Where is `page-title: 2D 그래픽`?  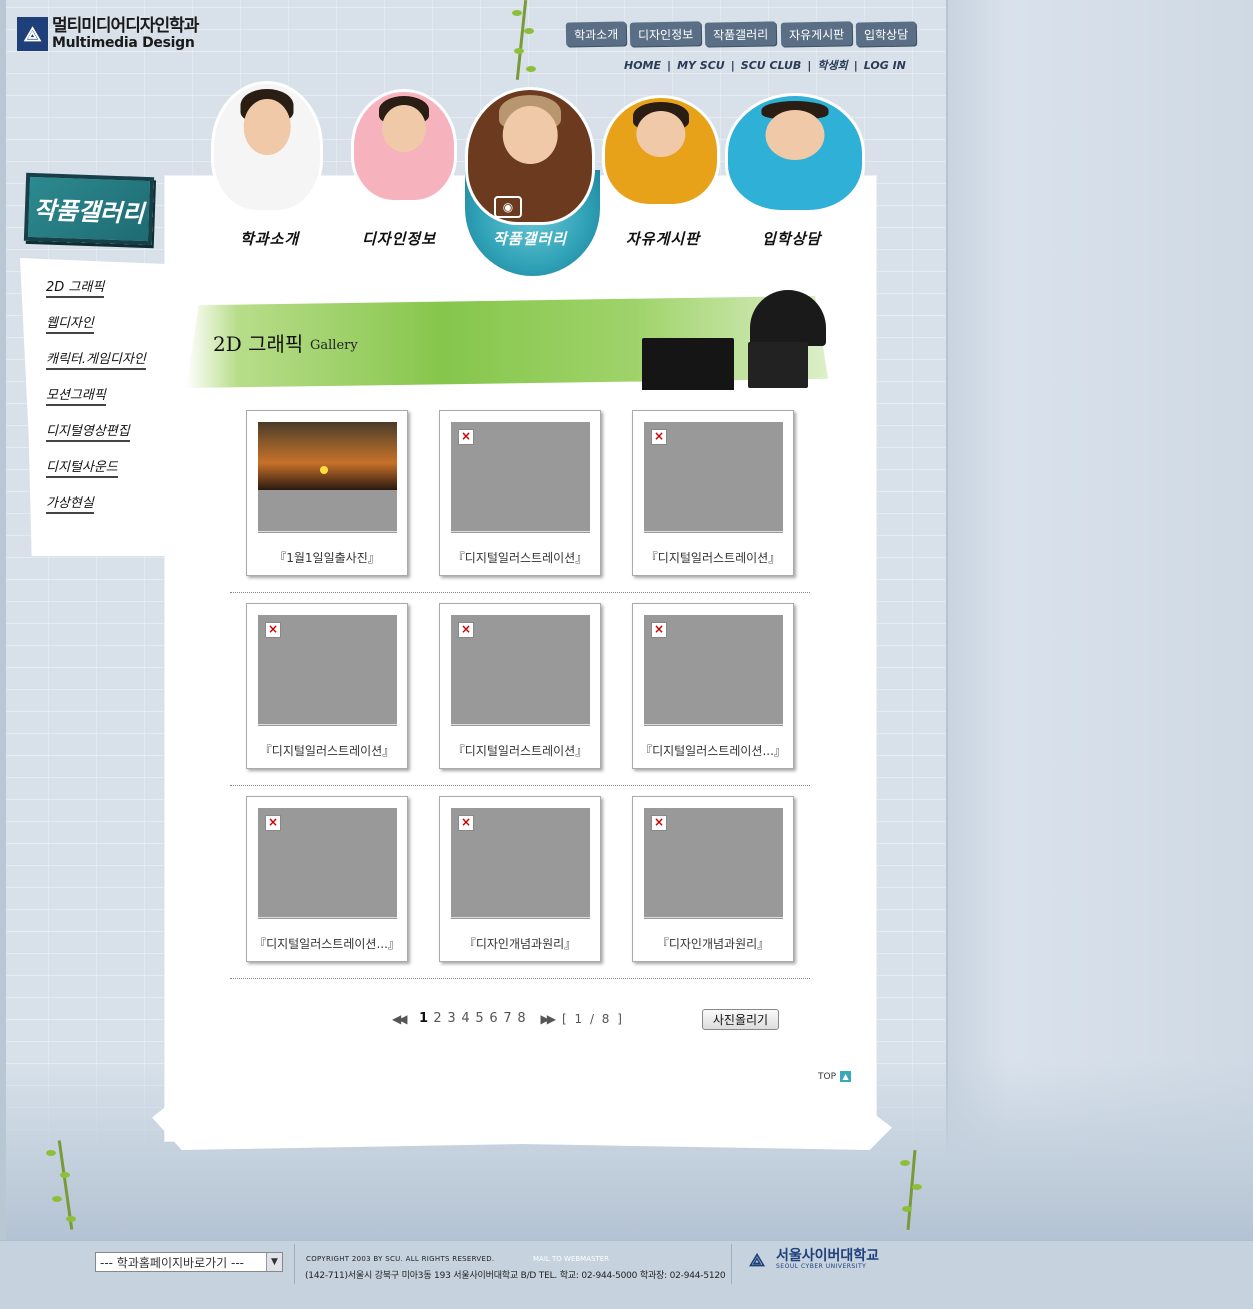
page-title: 2D 그래픽 is located at coordinates (258, 344).